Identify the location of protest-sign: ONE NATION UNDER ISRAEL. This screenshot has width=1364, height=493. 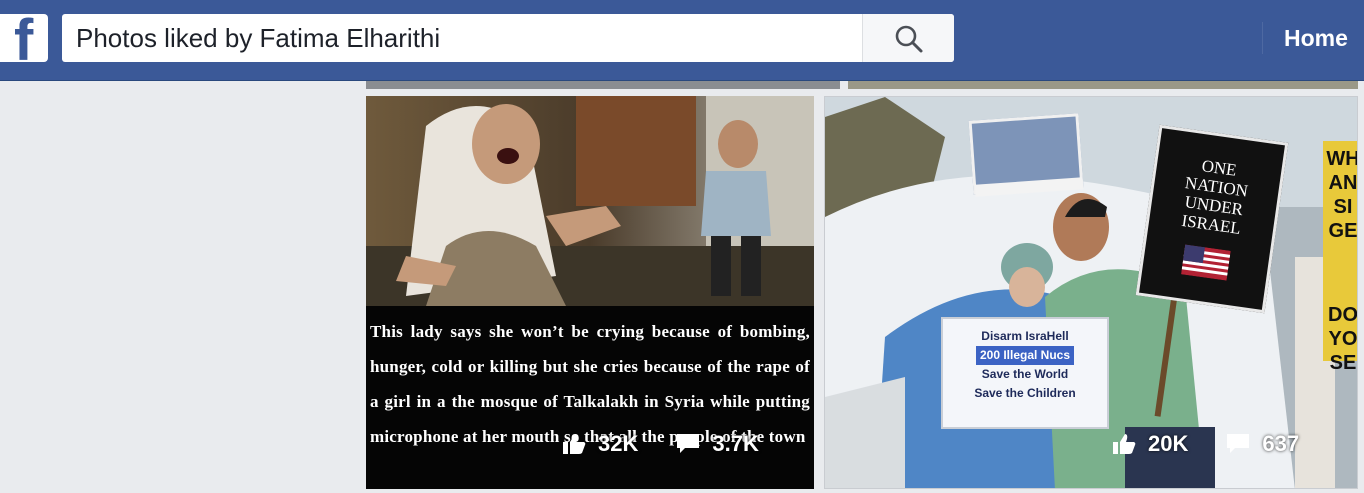
(1212, 219).